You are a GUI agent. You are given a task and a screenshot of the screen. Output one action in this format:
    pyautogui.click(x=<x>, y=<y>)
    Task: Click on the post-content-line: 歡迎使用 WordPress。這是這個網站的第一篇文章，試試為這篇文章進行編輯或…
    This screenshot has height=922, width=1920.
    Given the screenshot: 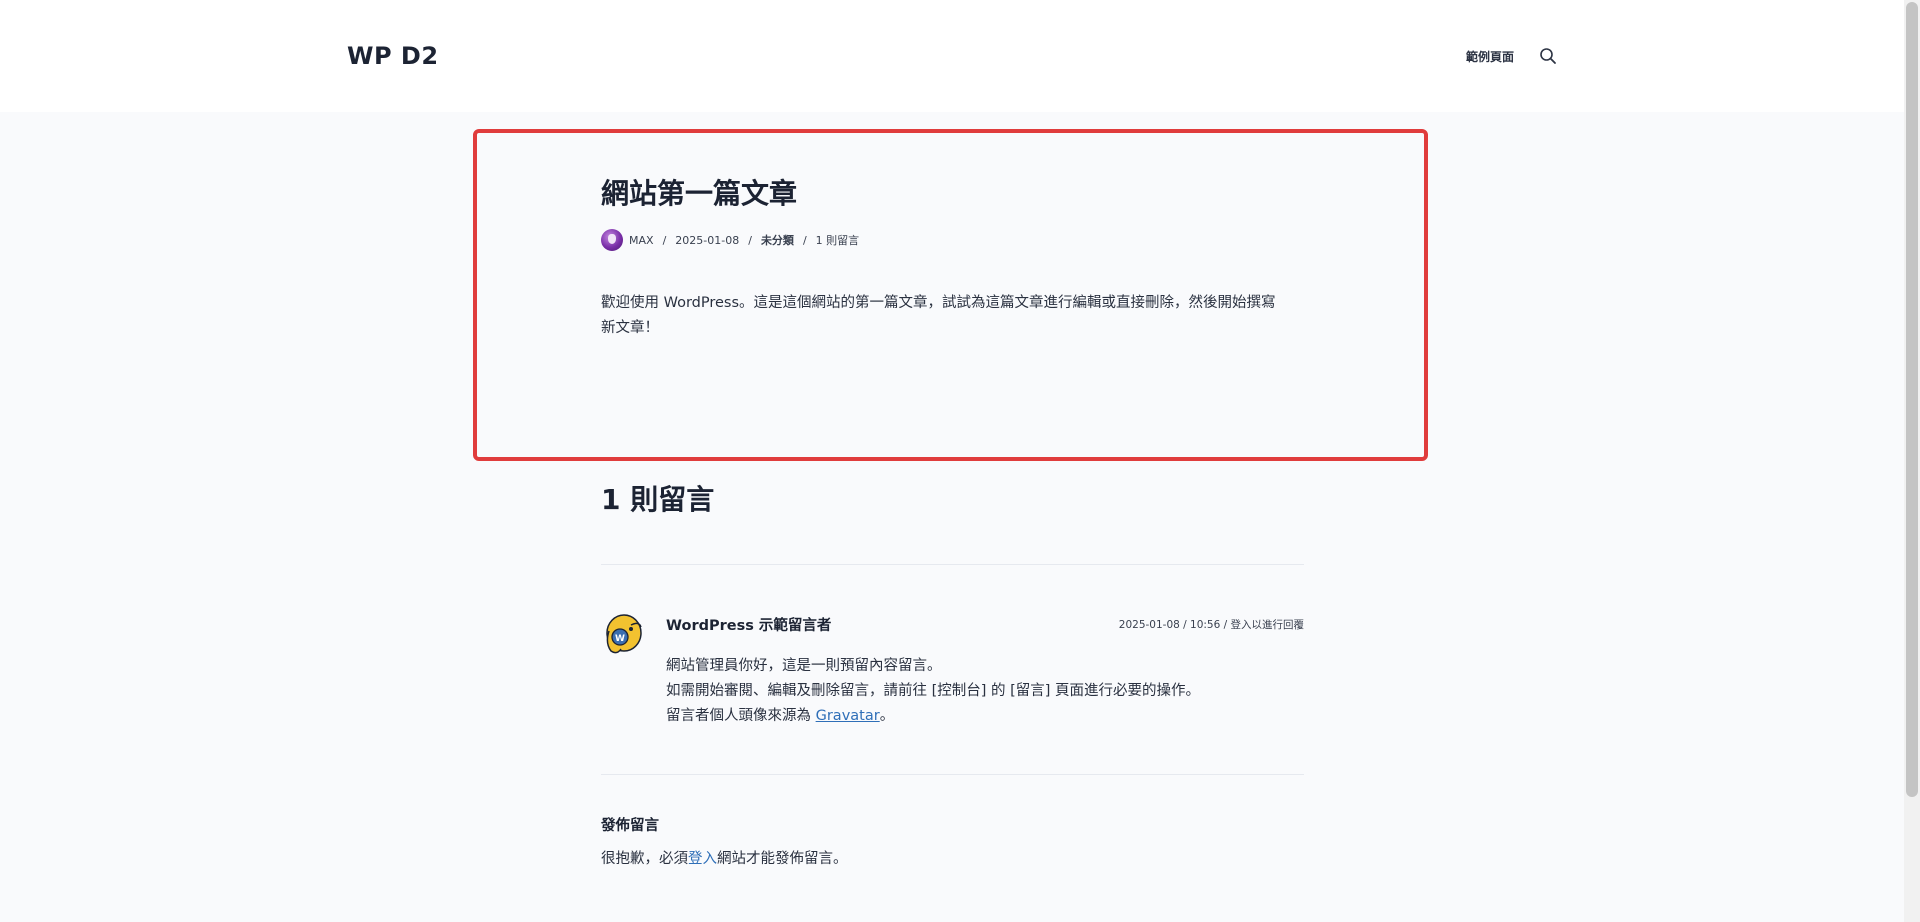 What is the action you would take?
    pyautogui.click(x=938, y=303)
    